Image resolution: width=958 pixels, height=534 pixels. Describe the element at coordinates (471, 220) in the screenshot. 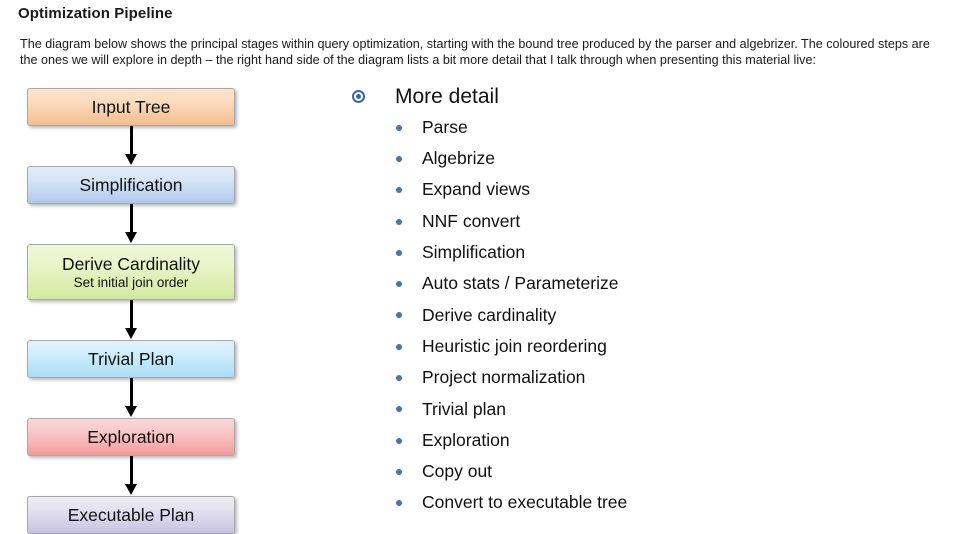

I see `list-item-label: NNF convert` at that location.